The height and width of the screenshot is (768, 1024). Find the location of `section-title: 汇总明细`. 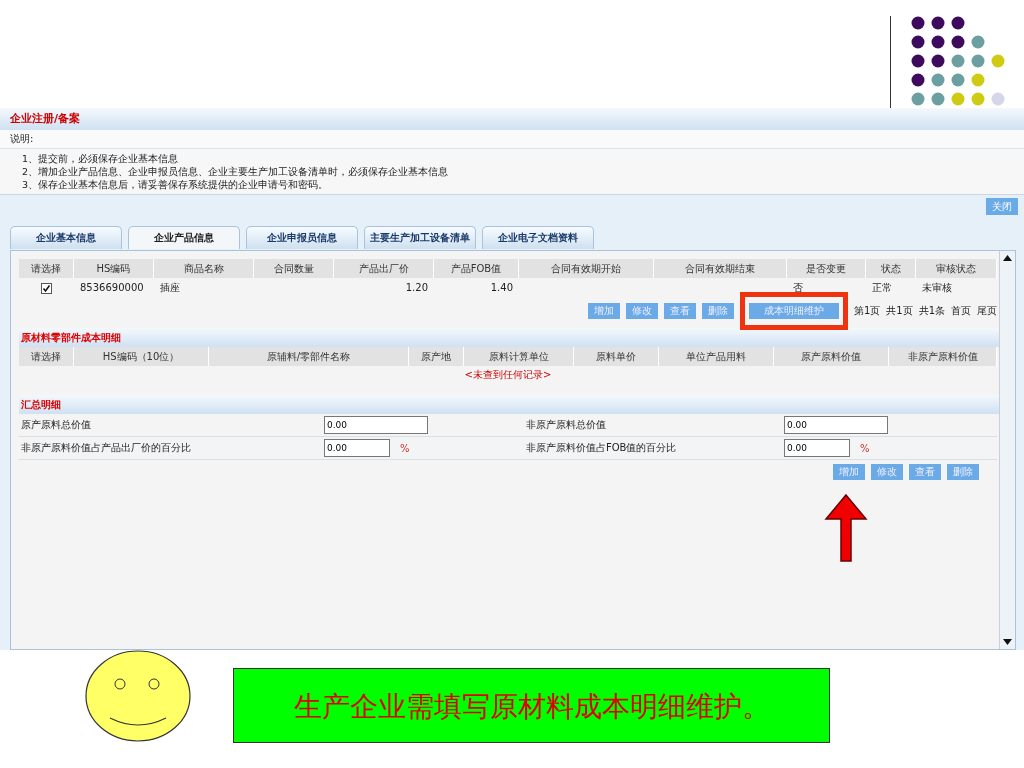

section-title: 汇总明细 is located at coordinates (509, 404).